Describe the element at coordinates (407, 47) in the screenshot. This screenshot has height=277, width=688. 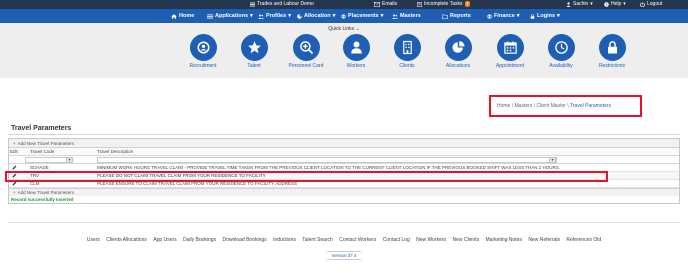
I see `building-icon` at that location.